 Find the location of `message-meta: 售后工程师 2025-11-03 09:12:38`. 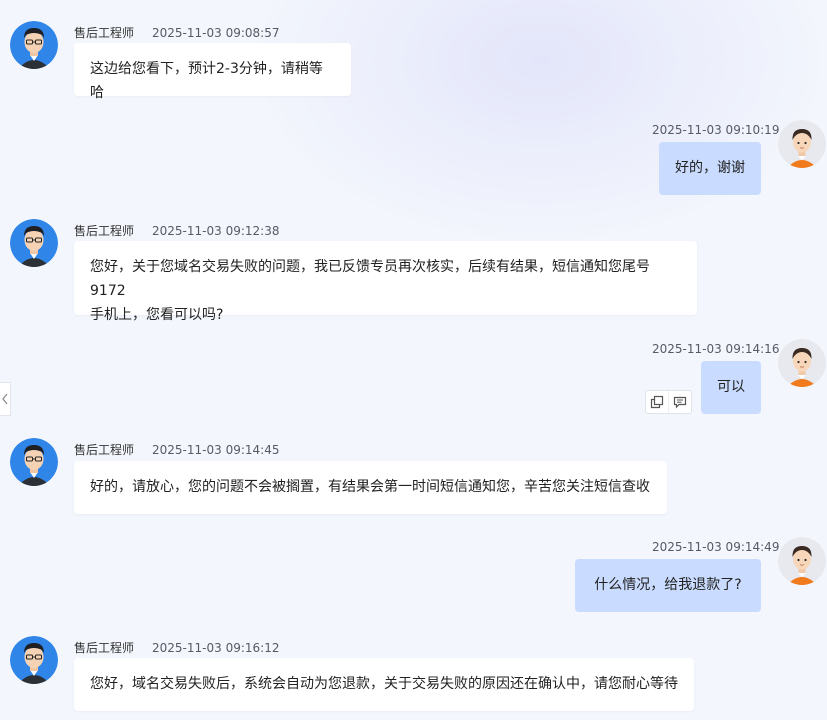

message-meta: 售后工程师 2025-11-03 09:12:38 is located at coordinates (176, 230).